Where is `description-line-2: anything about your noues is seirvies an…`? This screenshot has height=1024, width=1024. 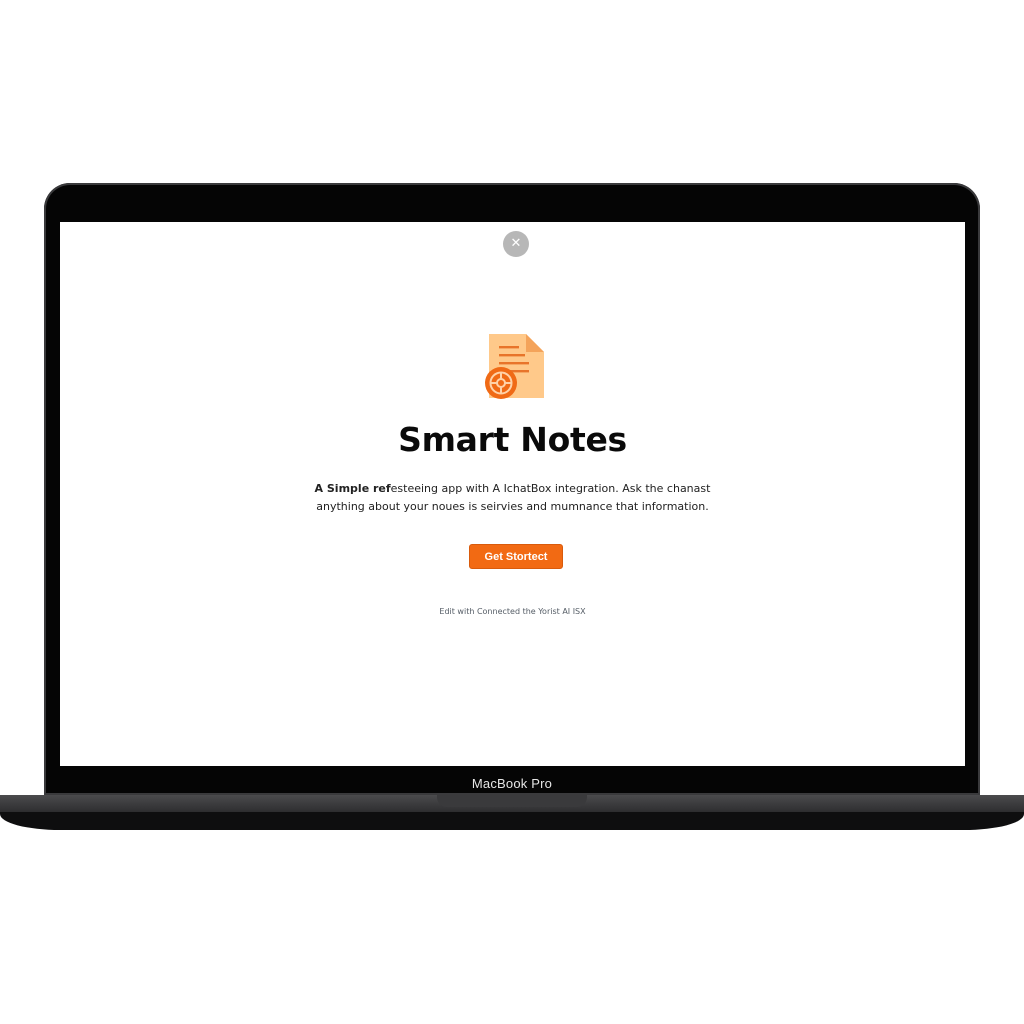
description-line-2: anything about your noues is seirvies an… is located at coordinates (512, 506).